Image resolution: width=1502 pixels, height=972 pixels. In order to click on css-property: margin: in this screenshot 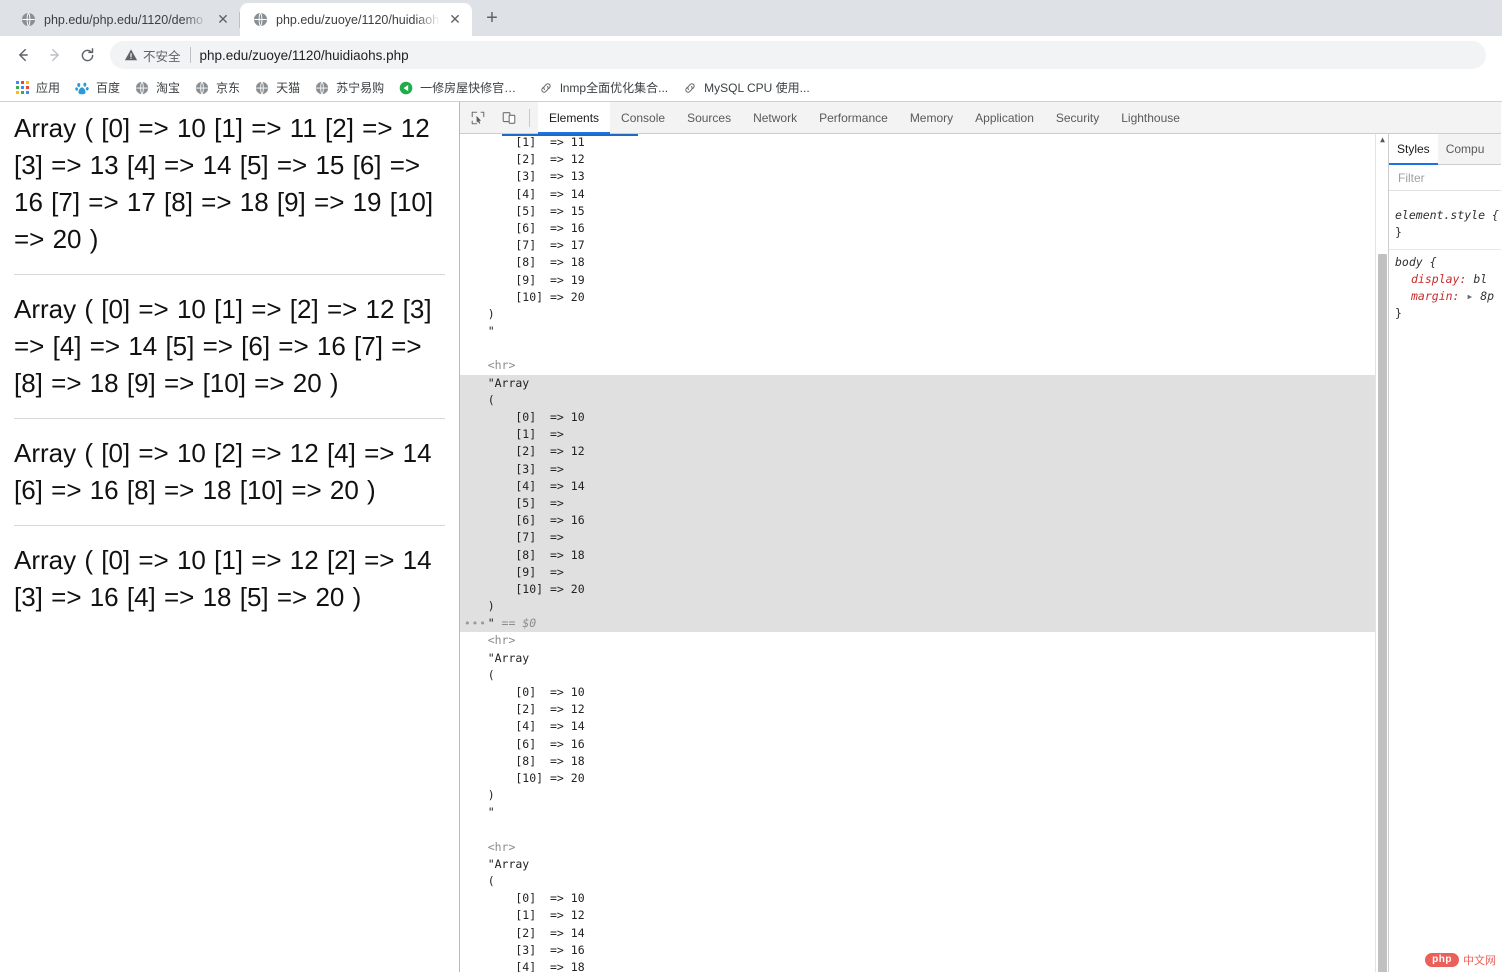, I will do `click(1430, 296)`.